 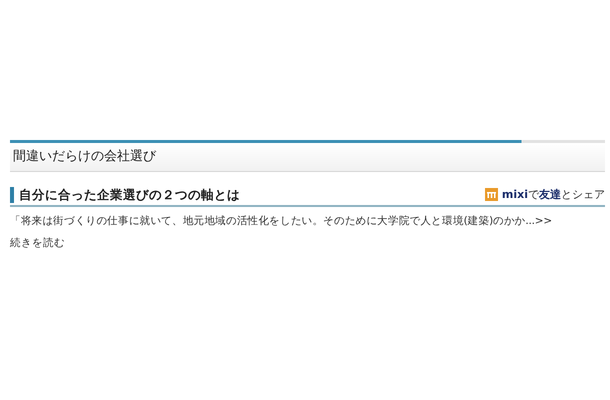 I want to click on share-icon, so click(x=491, y=195).